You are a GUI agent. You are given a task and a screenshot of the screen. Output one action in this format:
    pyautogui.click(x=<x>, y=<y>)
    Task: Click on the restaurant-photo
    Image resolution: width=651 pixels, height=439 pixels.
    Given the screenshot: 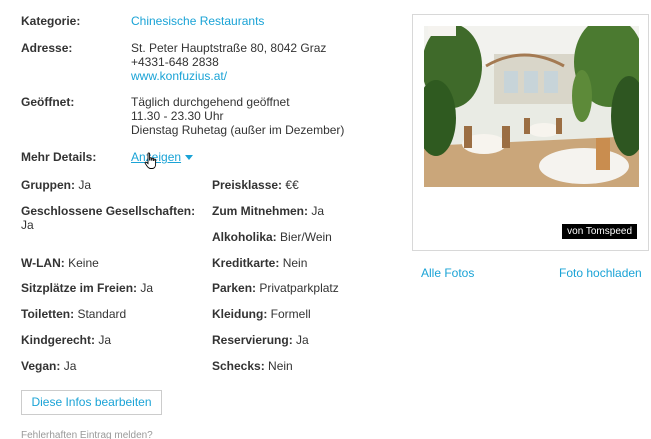 What is the action you would take?
    pyautogui.click(x=531, y=106)
    